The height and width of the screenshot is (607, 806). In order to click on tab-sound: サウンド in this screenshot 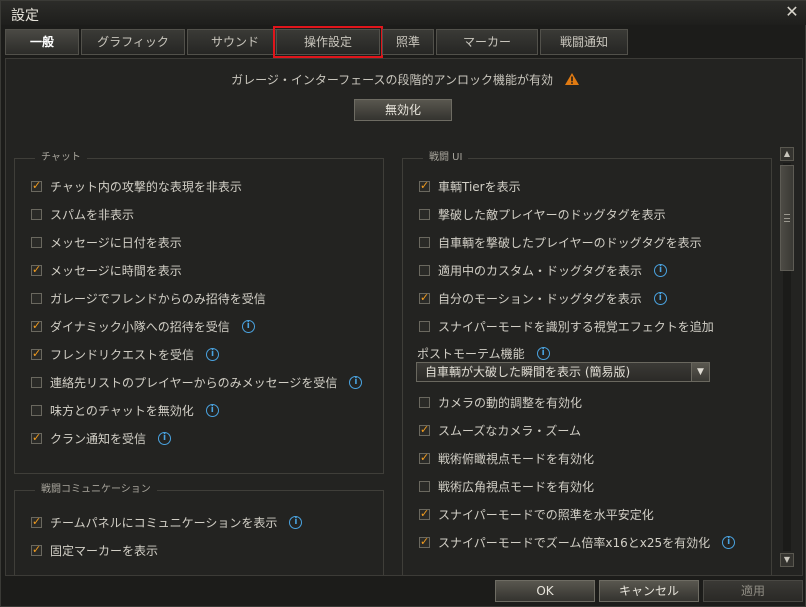, I will do `click(235, 42)`.